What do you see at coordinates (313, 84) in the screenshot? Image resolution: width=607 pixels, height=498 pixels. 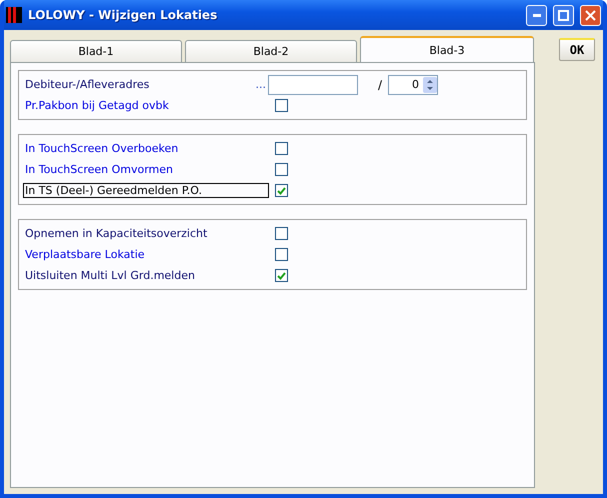 I see `address-field` at bounding box center [313, 84].